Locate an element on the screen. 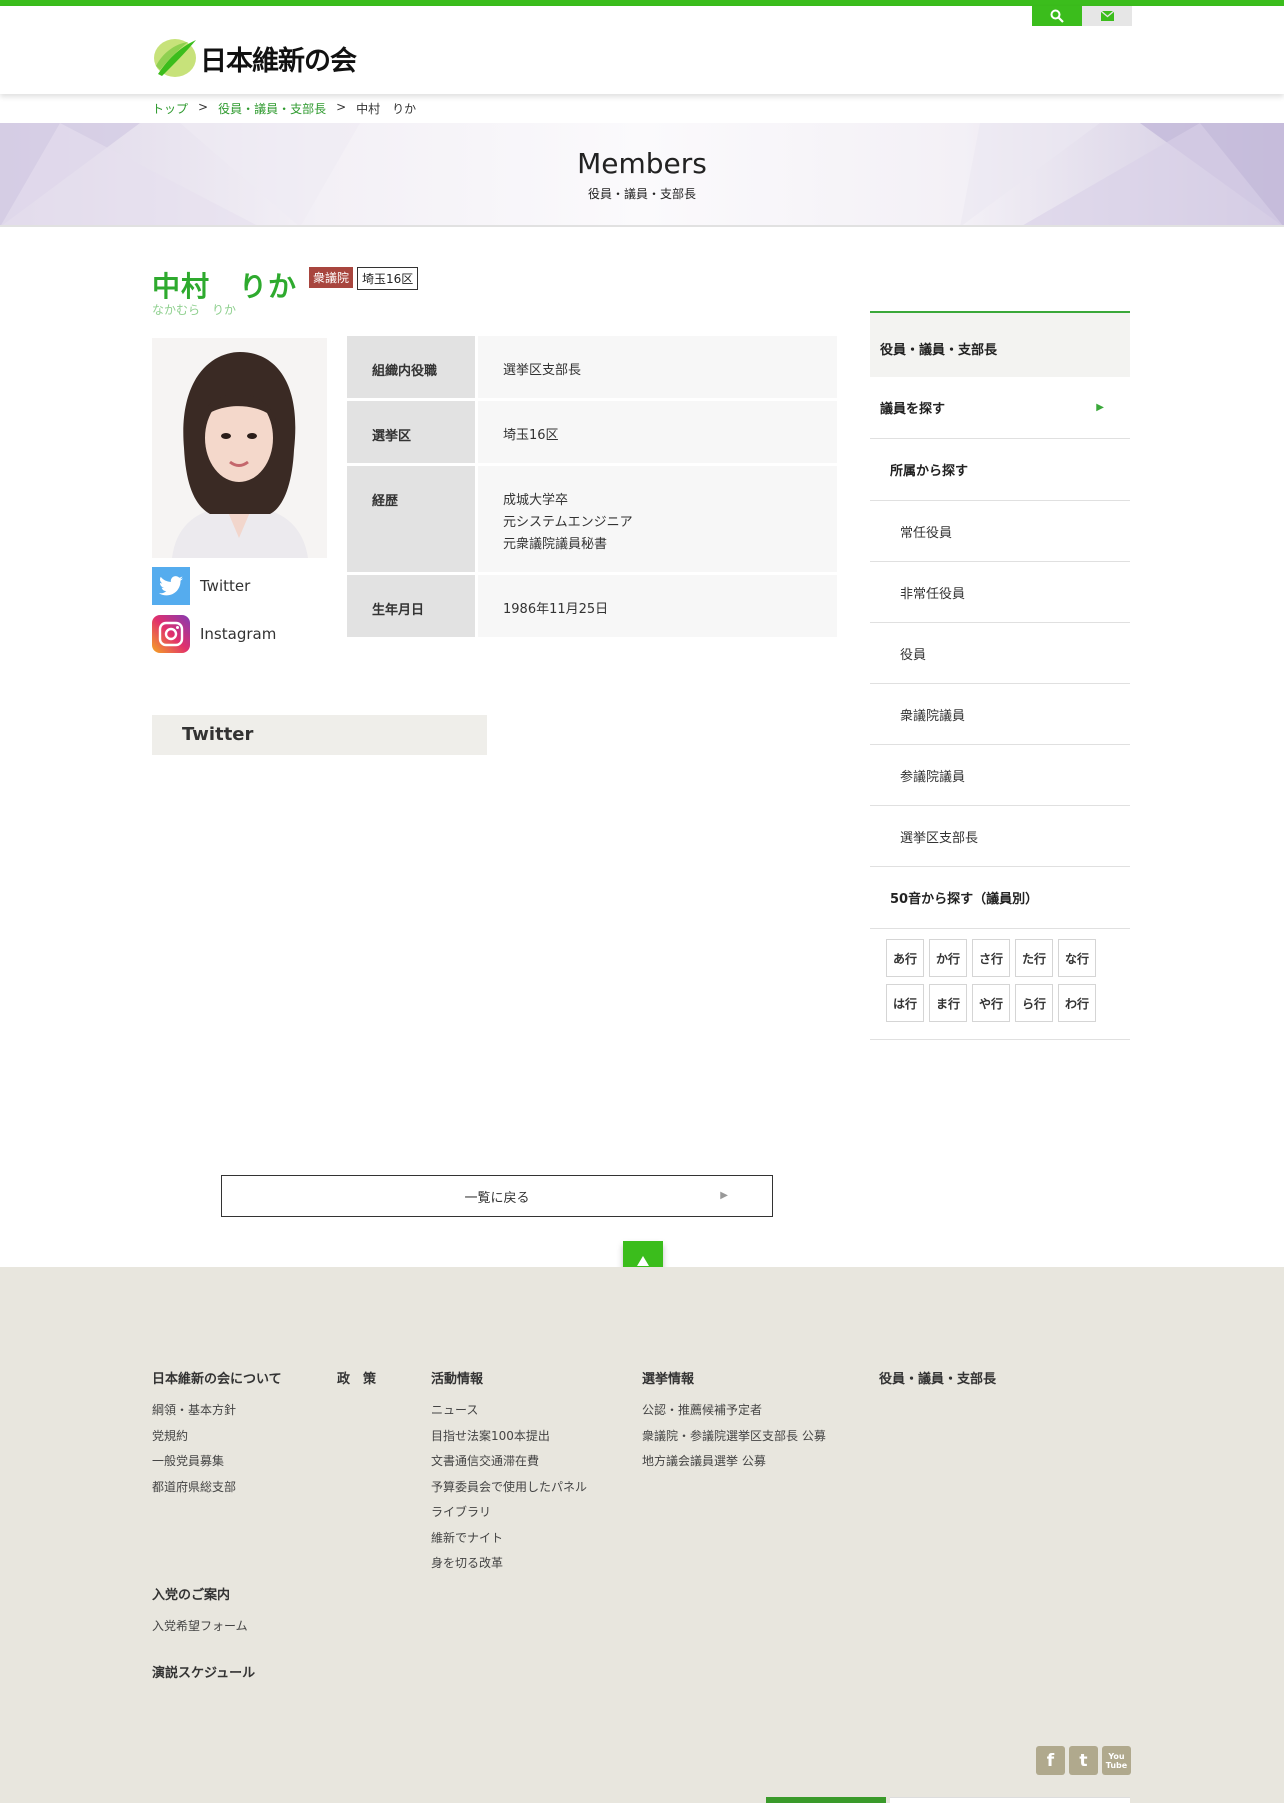 This screenshot has width=1284, height=1803. kana-button-ya: や行 is located at coordinates (991, 1003).